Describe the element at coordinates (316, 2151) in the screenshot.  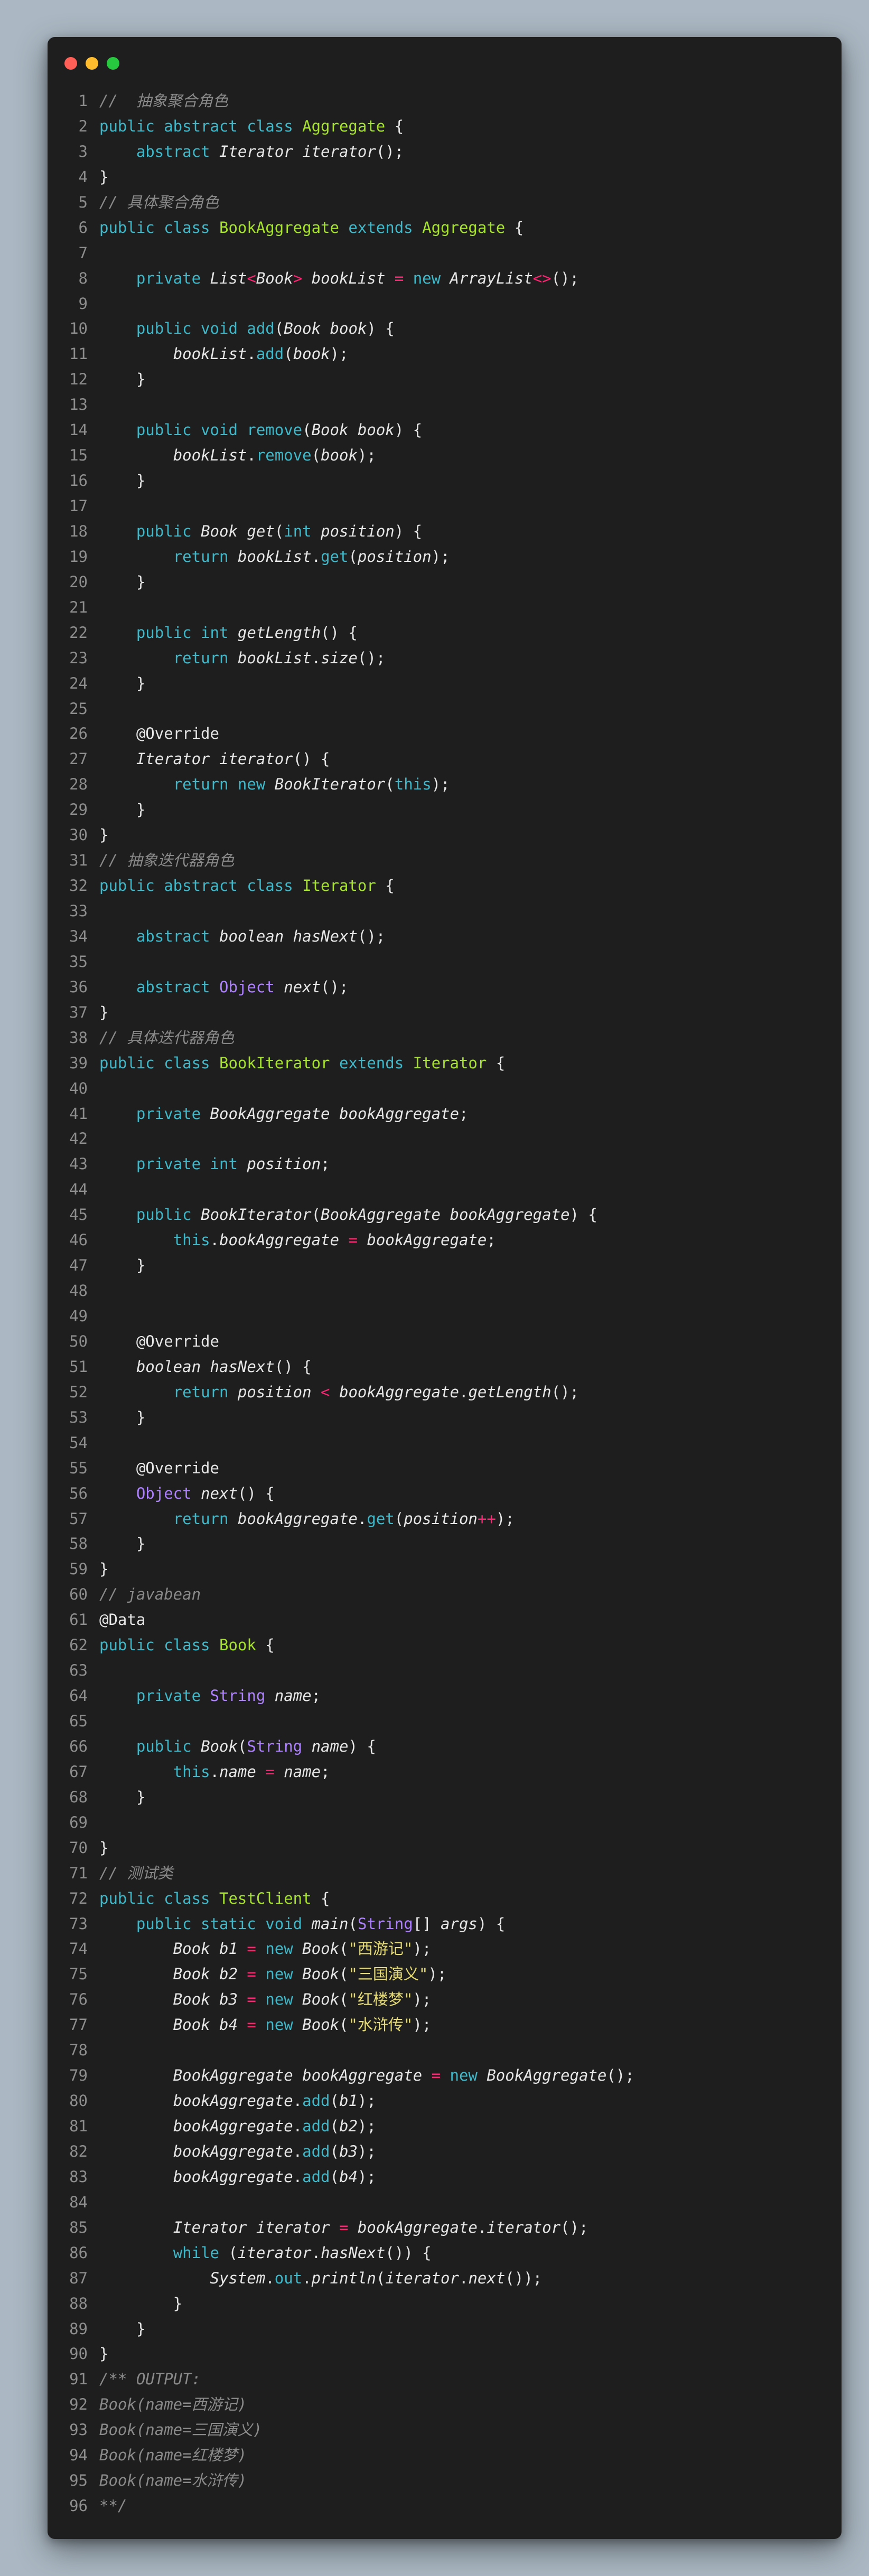
I see `code-token: add` at that location.